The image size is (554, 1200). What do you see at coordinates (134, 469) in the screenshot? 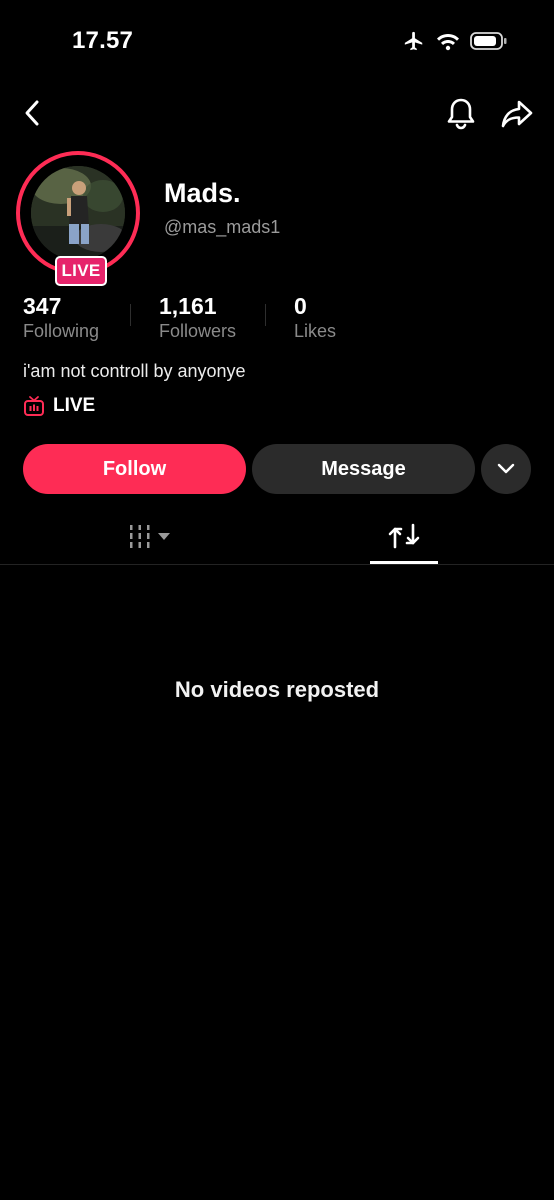
I see `follow-button: Follow` at bounding box center [134, 469].